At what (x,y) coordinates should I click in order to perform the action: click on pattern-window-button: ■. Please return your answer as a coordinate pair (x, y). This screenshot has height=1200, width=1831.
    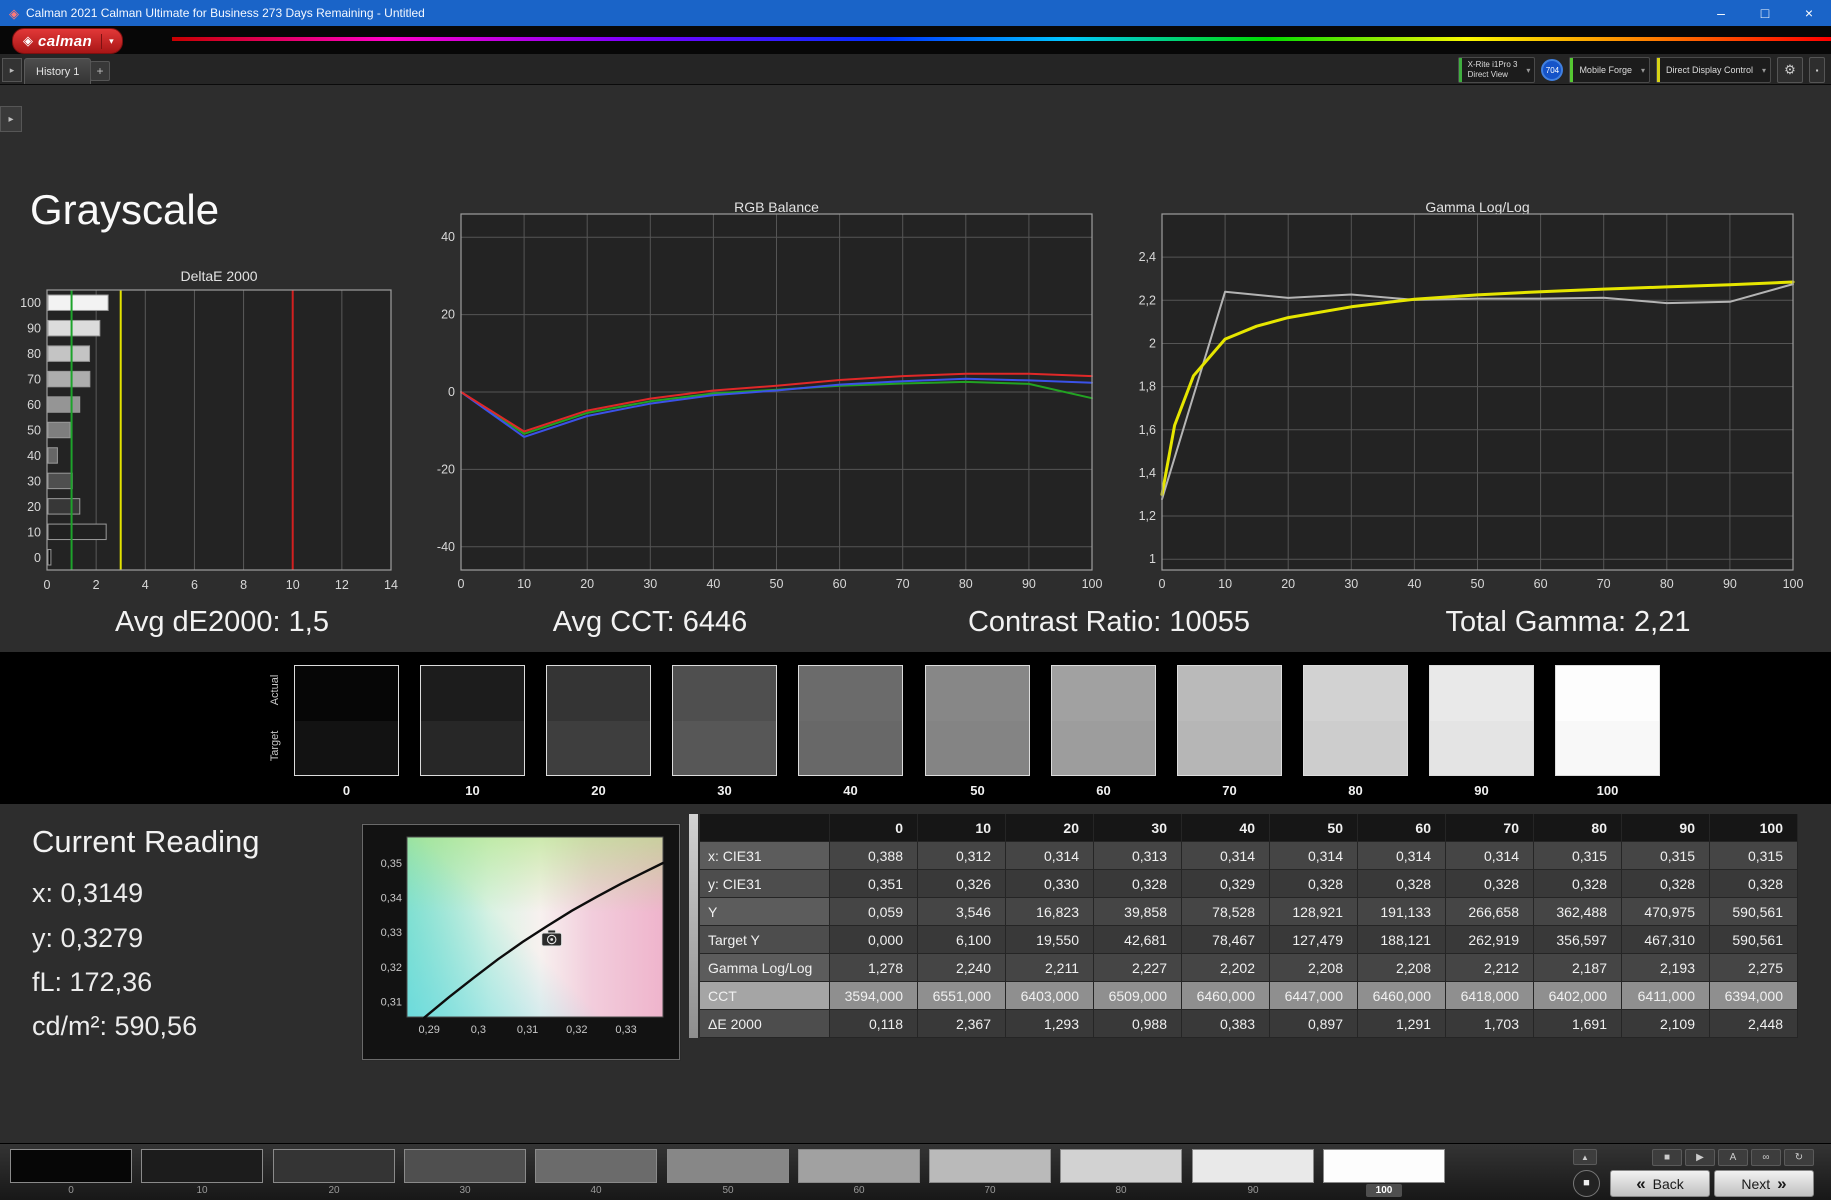
    Looking at the image, I should click on (1586, 1183).